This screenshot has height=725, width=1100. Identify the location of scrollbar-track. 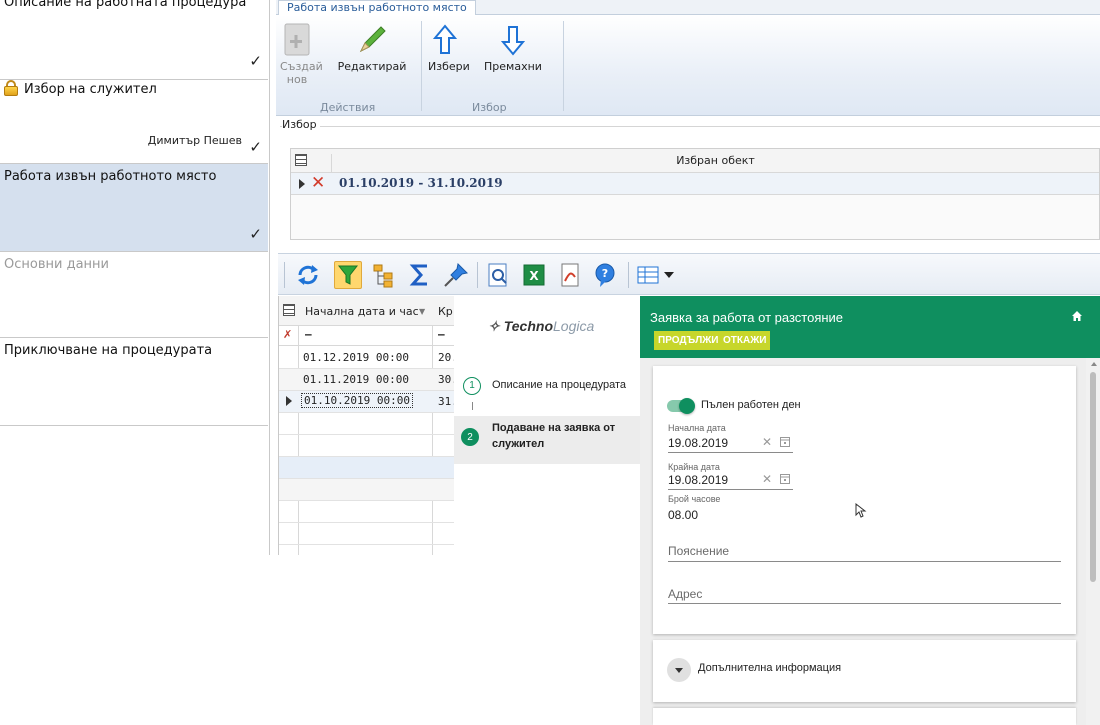
(1093, 541).